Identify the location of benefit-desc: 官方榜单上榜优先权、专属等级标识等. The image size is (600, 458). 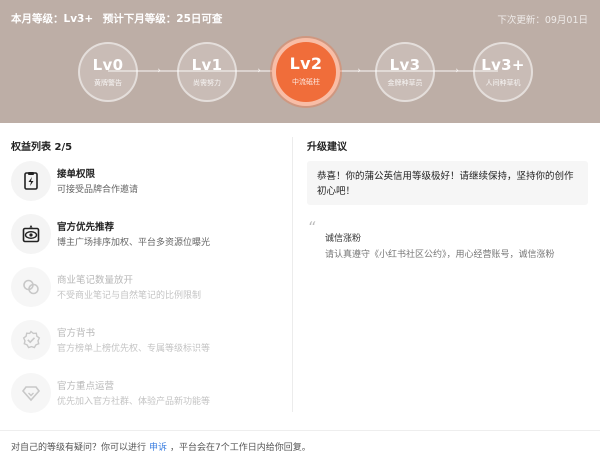
(134, 349).